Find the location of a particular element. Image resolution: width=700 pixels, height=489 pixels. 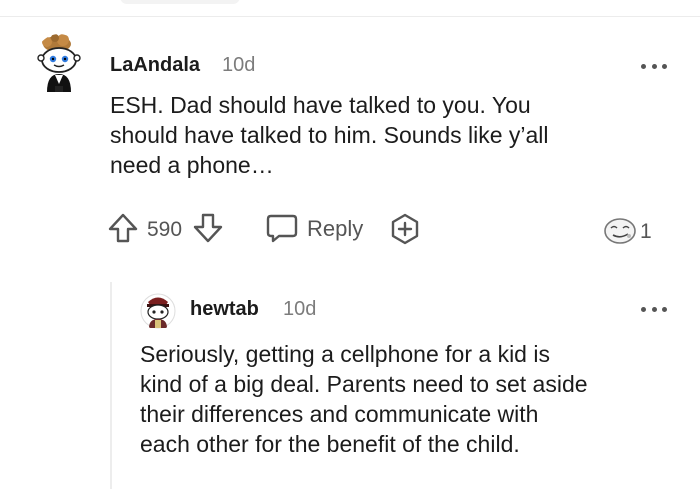

top-divider is located at coordinates (350, 16).